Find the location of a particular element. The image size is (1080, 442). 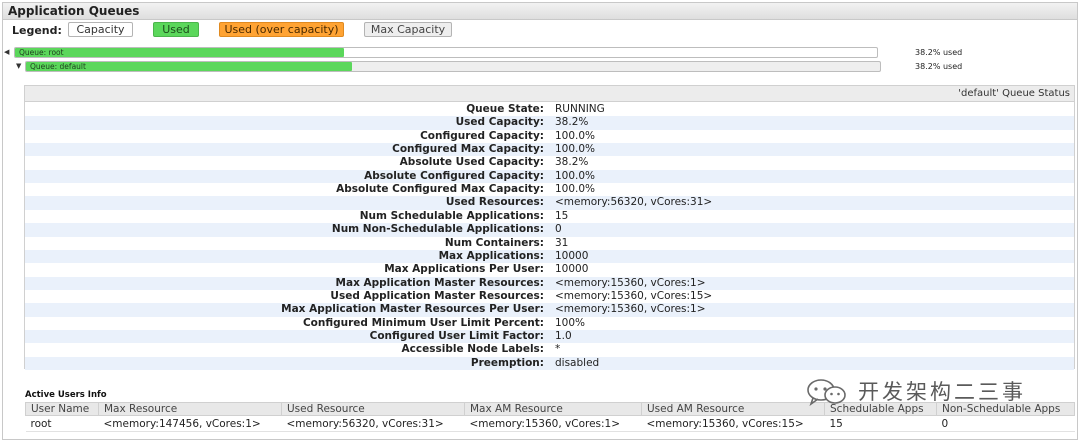

status-value: RUNNING is located at coordinates (580, 109).